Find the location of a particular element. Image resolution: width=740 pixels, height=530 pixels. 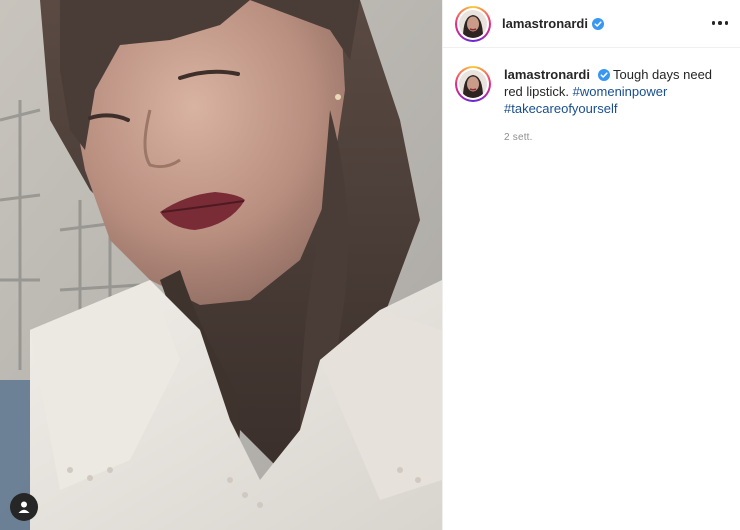

post-header: lamastronardi is located at coordinates (591, 24).